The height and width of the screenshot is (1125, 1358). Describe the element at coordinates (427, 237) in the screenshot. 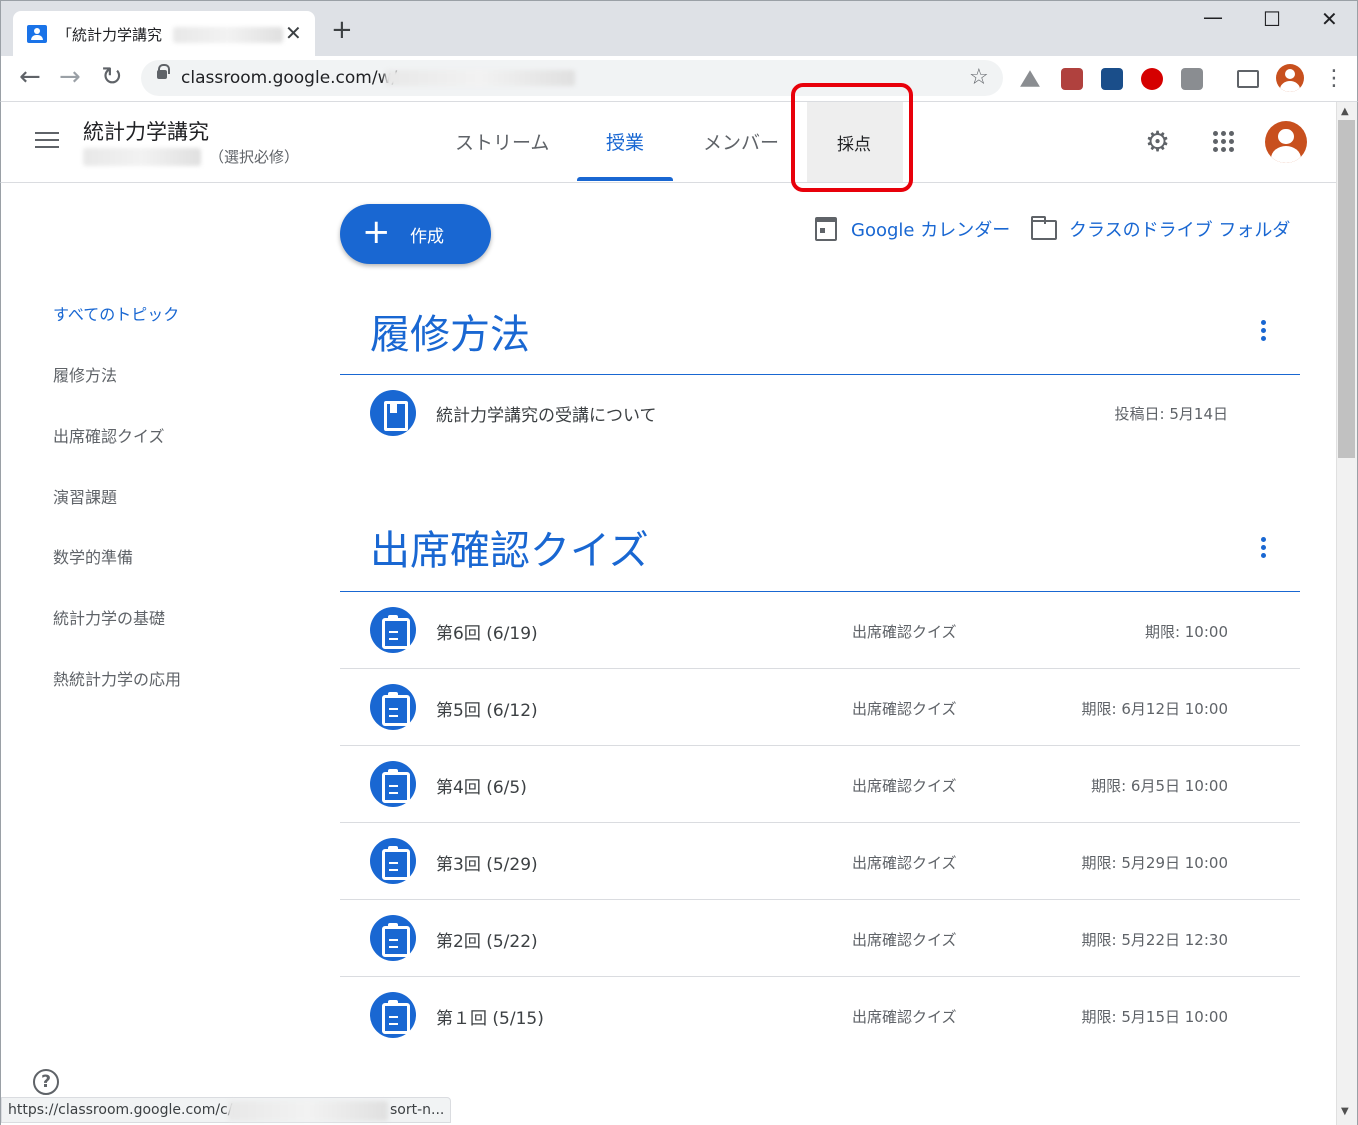

I see `create-button-label: 作成` at that location.